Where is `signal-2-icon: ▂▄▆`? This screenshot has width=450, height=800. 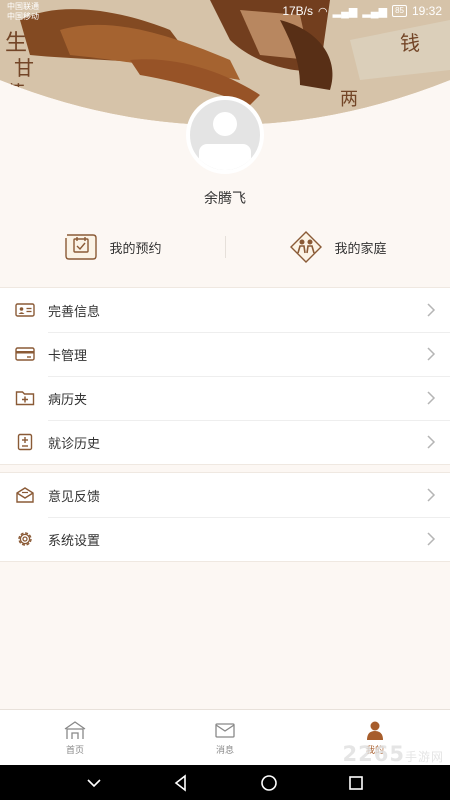 signal-2-icon: ▂▄▆ is located at coordinates (375, 11).